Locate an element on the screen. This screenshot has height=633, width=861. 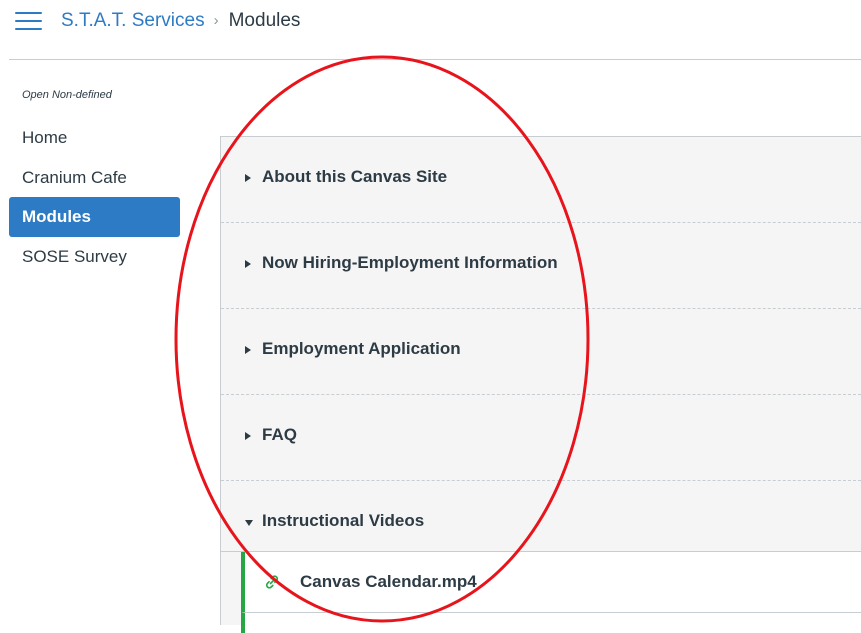
breadcrumb-current-page: Modules is located at coordinates (264, 20).